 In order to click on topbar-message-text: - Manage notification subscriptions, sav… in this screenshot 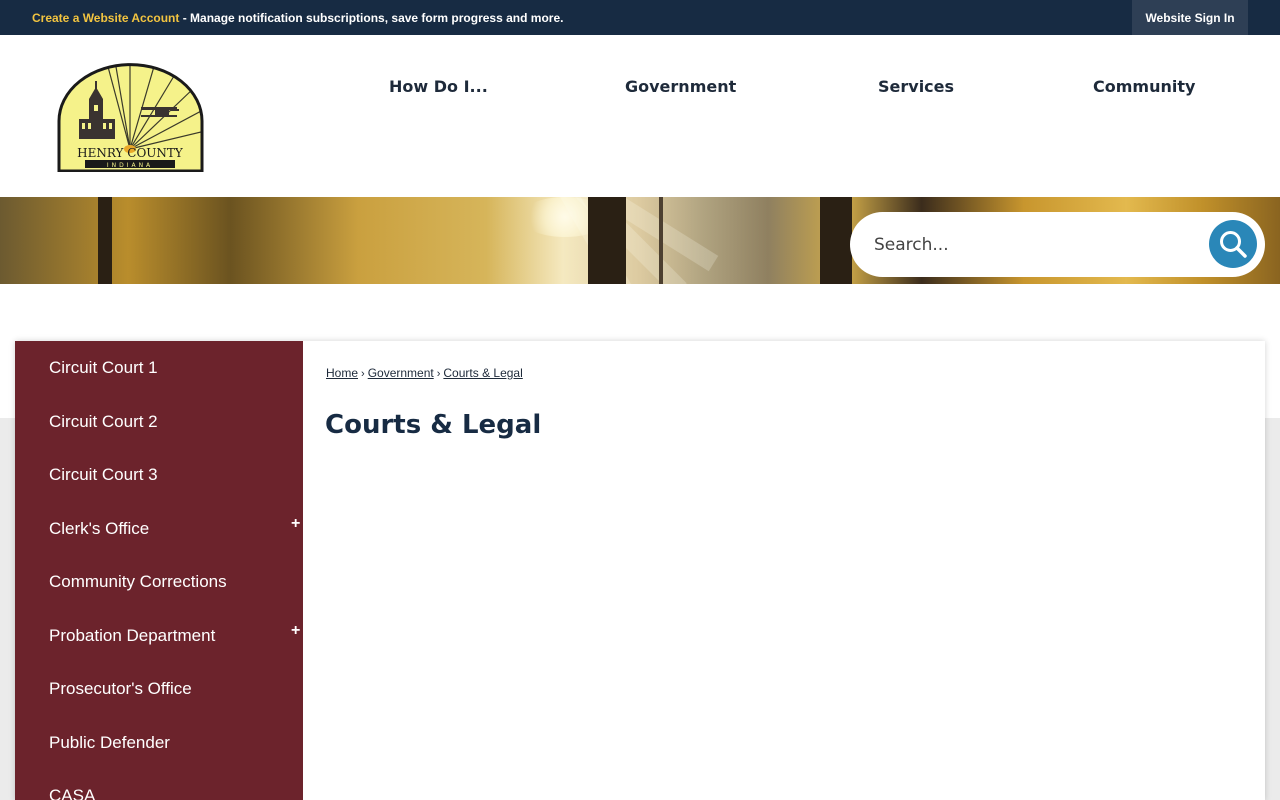, I will do `click(371, 18)`.